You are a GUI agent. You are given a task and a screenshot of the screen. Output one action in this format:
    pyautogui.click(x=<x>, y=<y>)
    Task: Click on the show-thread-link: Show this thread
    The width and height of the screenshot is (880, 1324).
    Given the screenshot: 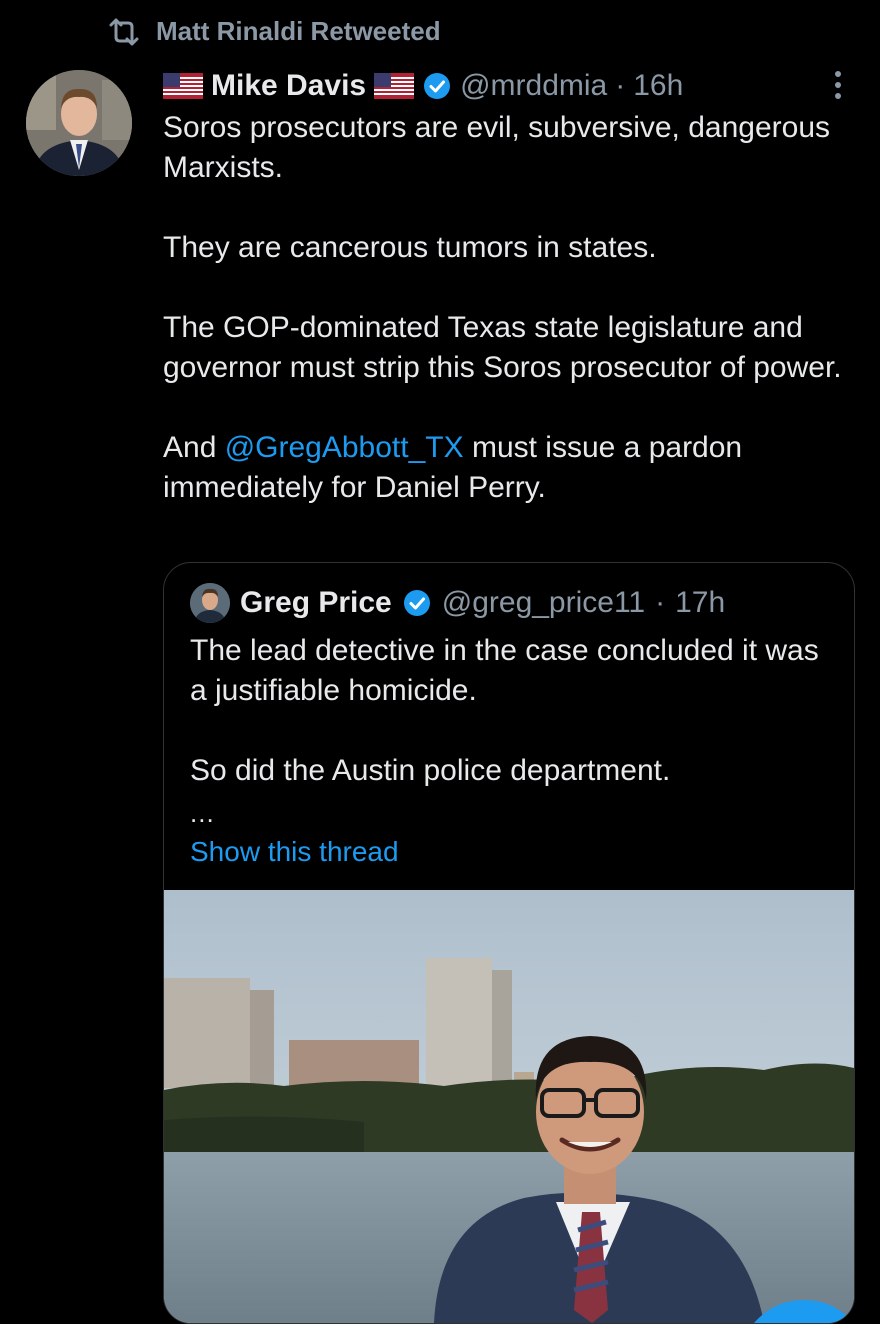 What is the action you would take?
    pyautogui.click(x=294, y=852)
    